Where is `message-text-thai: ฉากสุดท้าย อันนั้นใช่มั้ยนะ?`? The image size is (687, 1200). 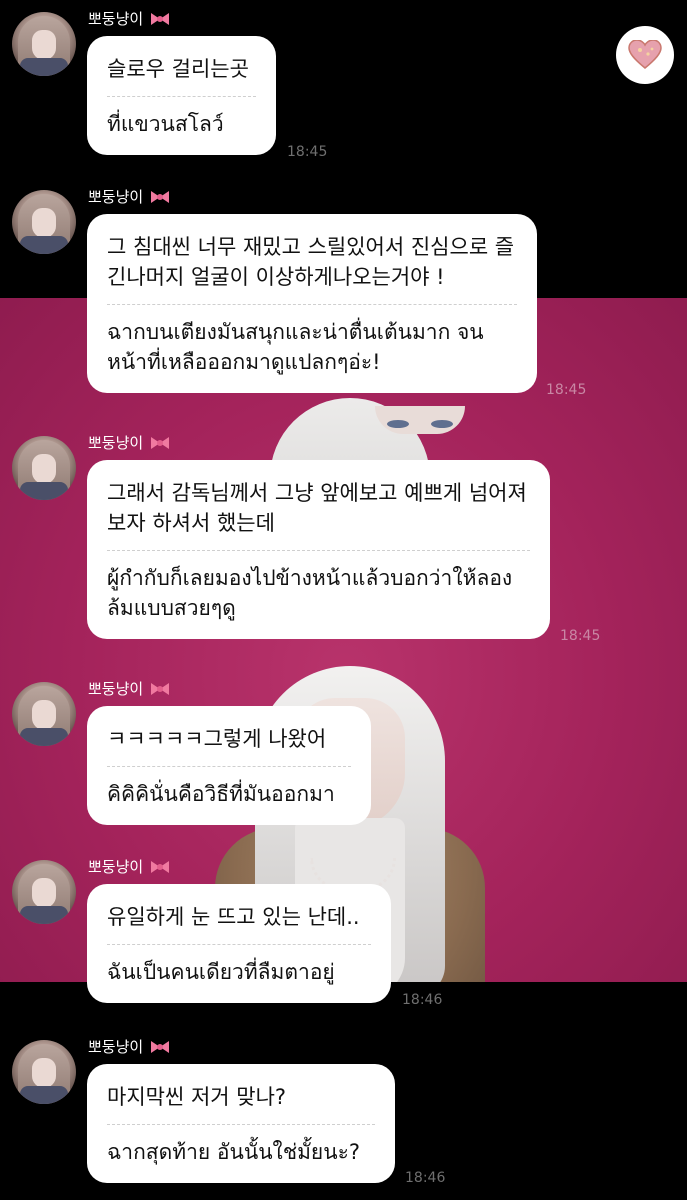 message-text-thai: ฉากสุดท้าย อันนั้นใช่มั้ยนะ? is located at coordinates (233, 1152).